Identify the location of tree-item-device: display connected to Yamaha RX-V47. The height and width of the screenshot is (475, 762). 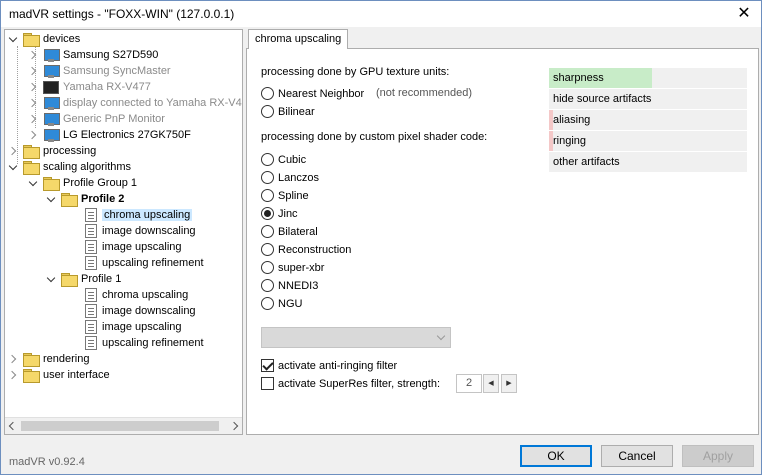
(135, 103).